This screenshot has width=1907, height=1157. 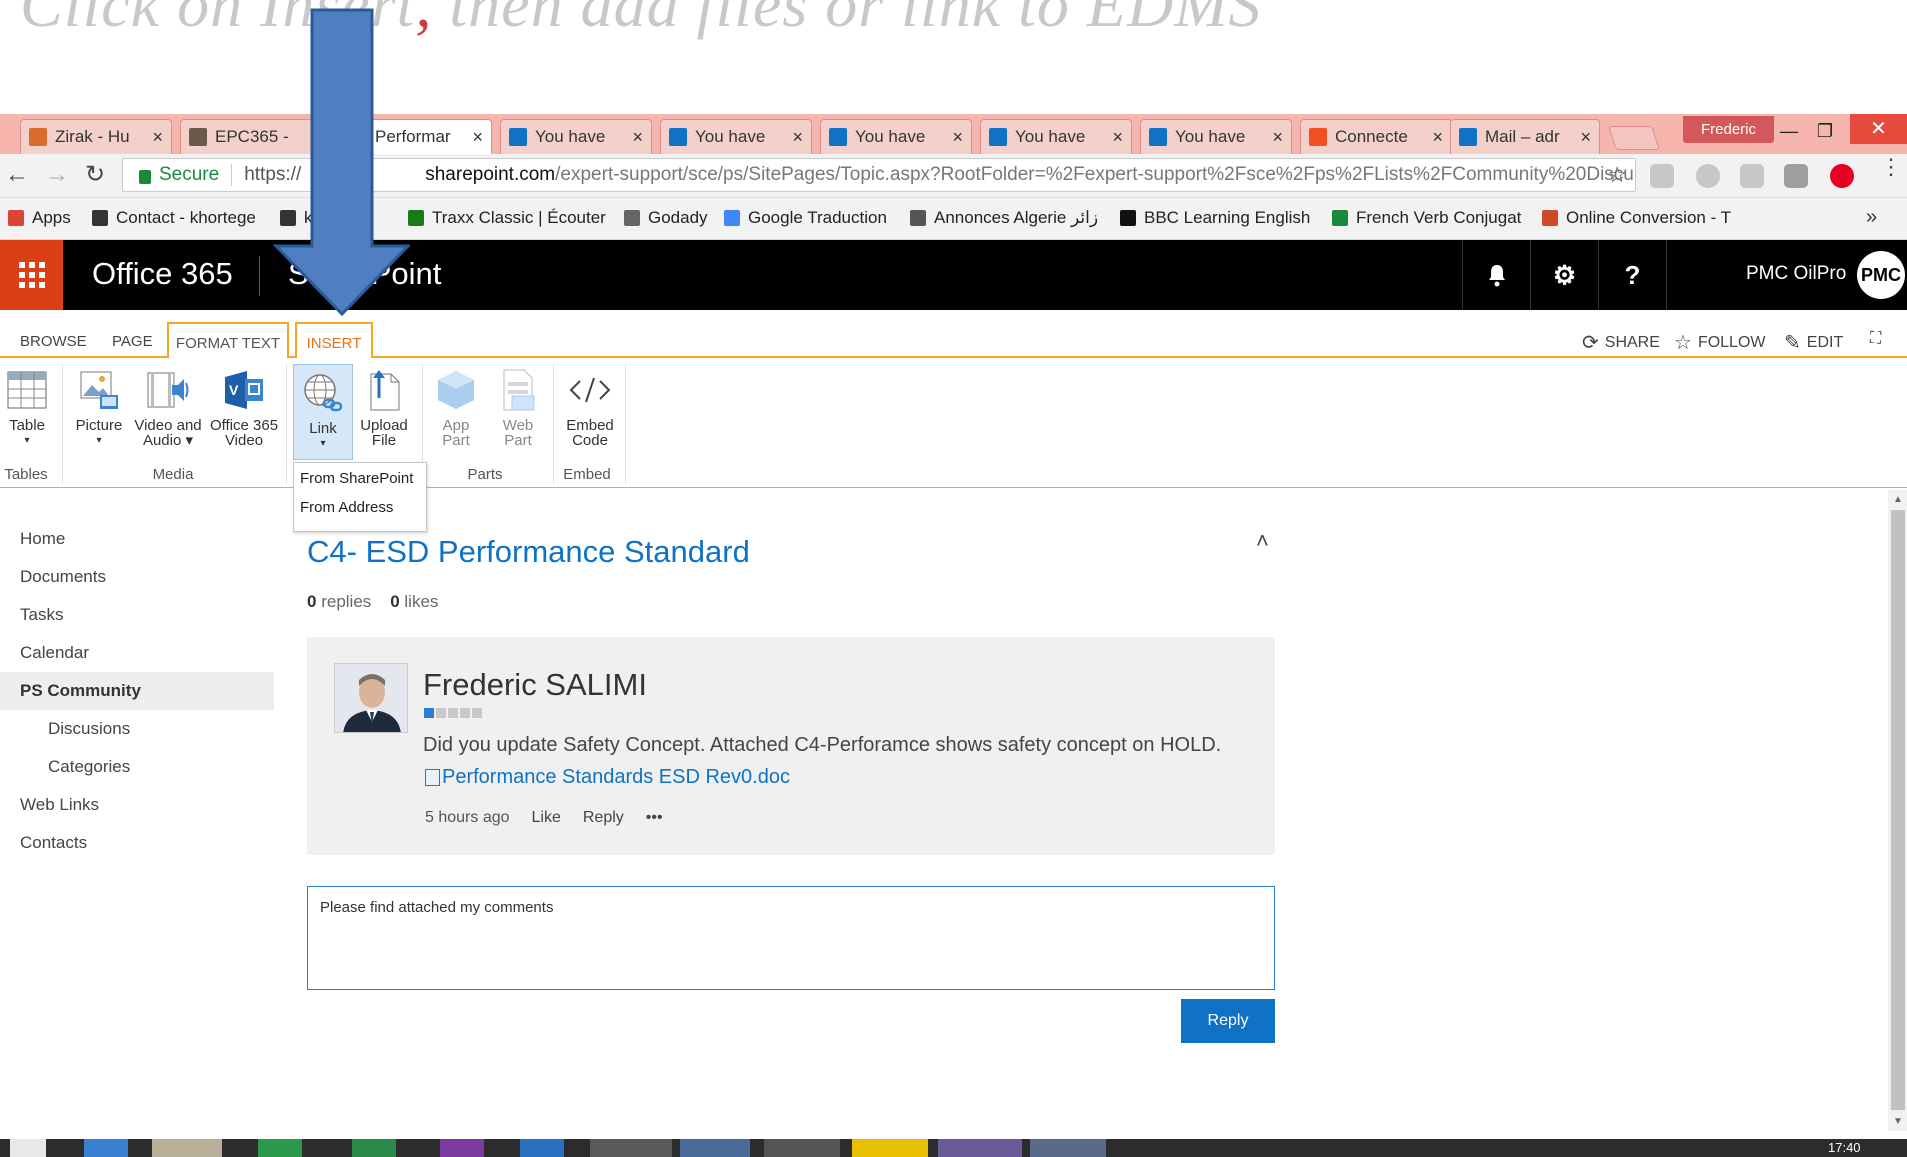 I want to click on nav-item-discusions: Discusions, so click(x=137, y=729).